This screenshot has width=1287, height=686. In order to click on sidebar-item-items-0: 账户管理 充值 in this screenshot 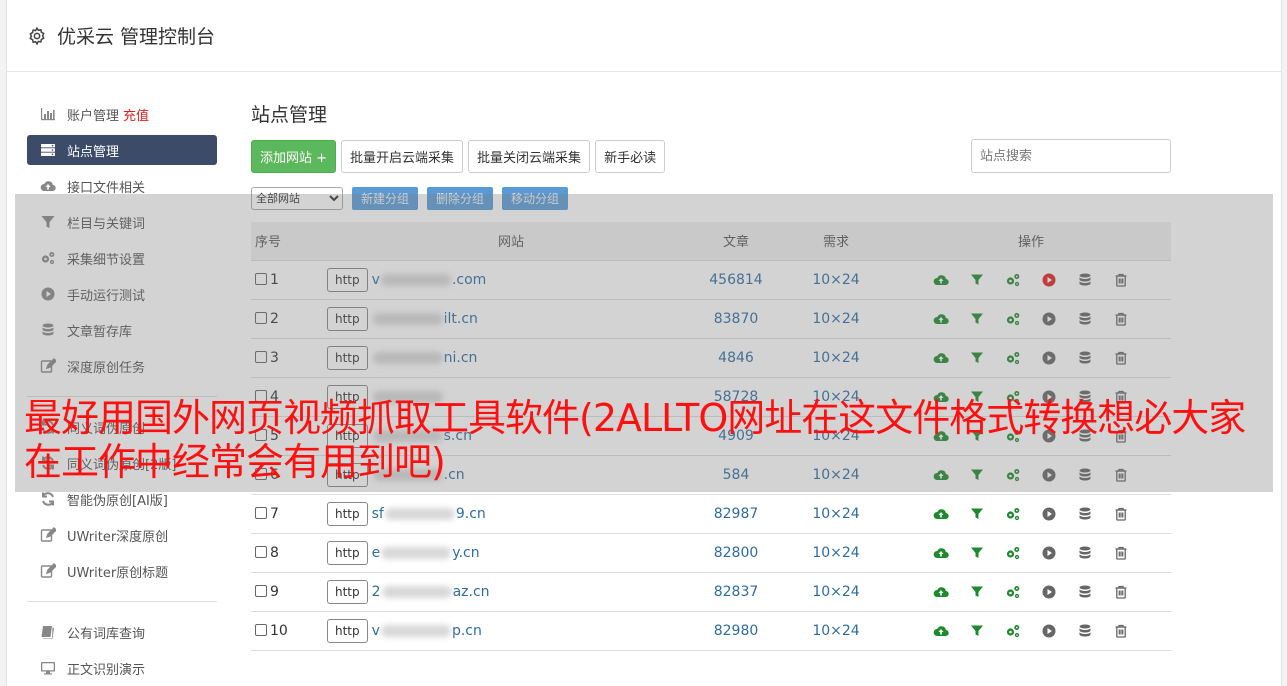, I will do `click(122, 114)`.